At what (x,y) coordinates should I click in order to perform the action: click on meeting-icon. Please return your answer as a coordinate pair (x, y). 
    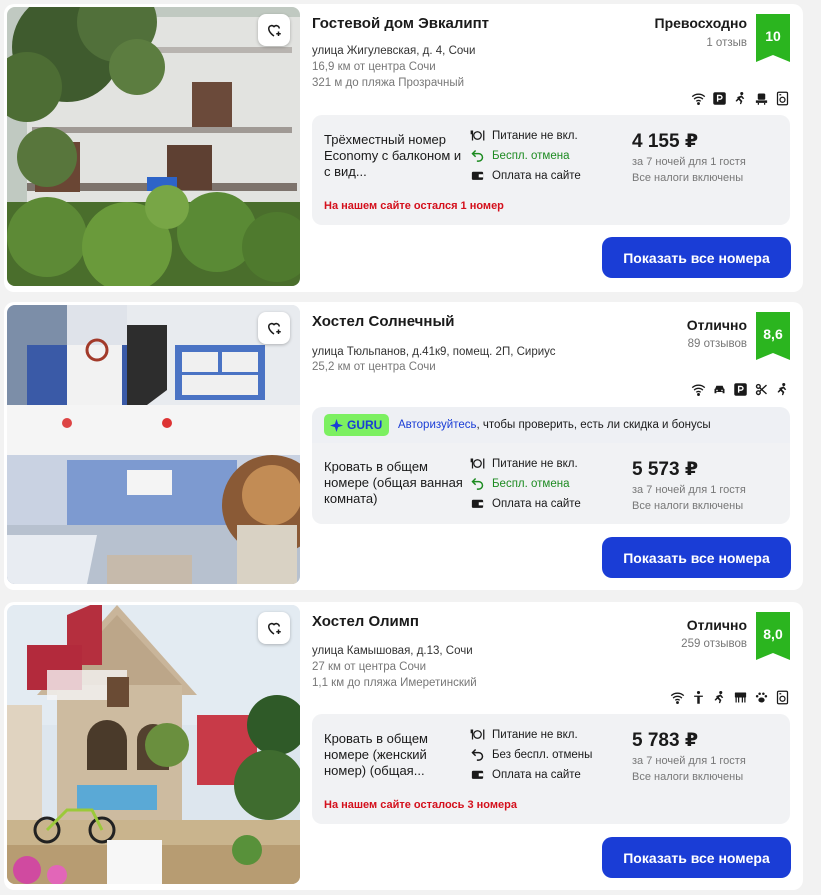
    Looking at the image, I should click on (761, 99).